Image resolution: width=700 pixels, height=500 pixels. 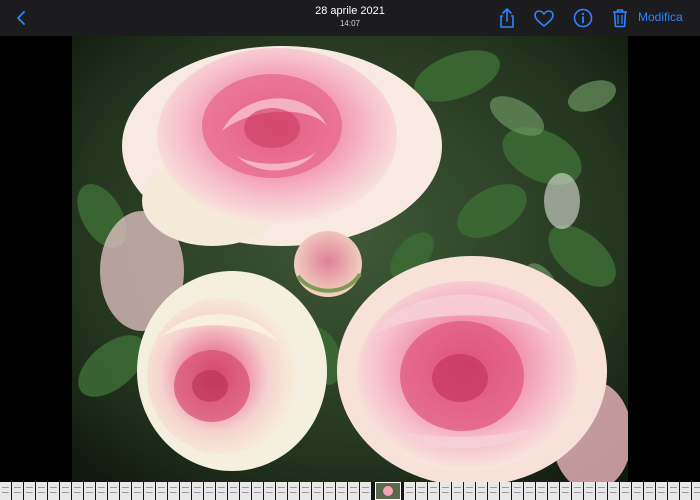 I want to click on back-button, so click(x=22, y=18).